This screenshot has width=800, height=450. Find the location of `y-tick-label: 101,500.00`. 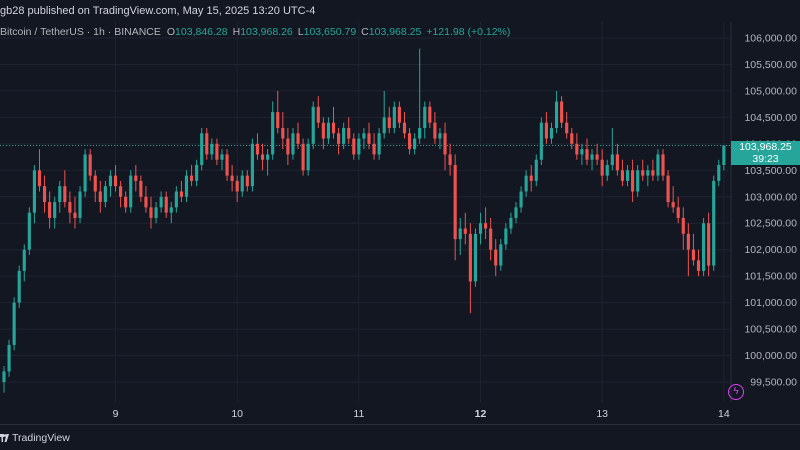

y-tick-label: 101,500.00 is located at coordinates (770, 277).